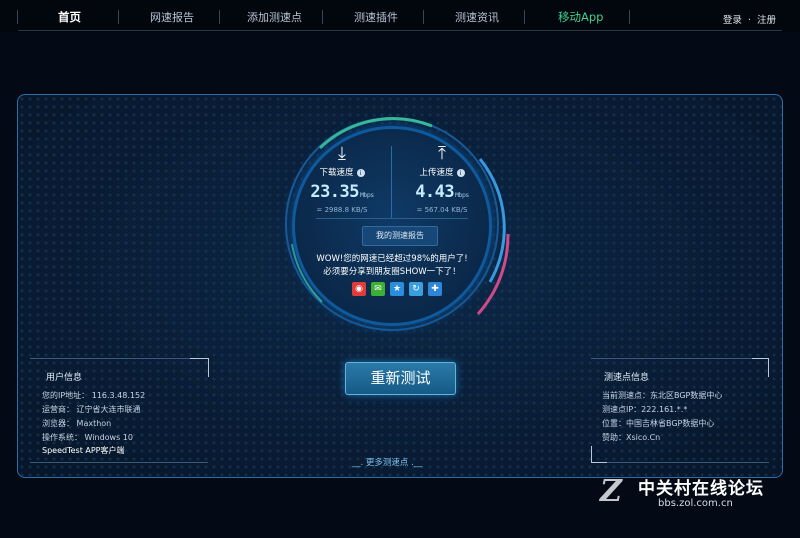  I want to click on qzone-icon: ★, so click(397, 289).